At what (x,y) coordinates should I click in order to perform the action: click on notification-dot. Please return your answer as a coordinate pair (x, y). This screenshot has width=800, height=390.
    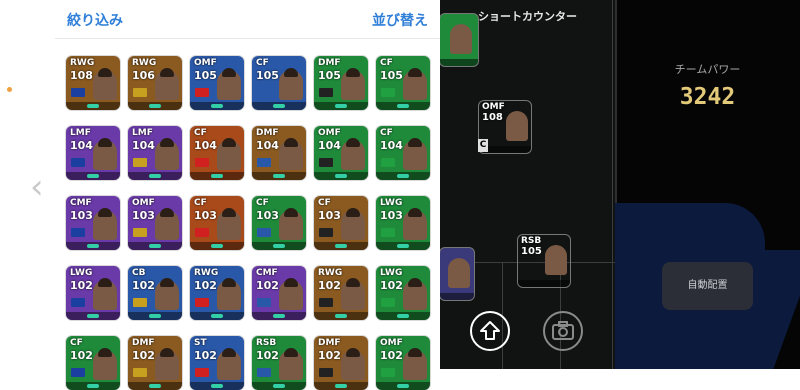
    Looking at the image, I should click on (9, 89).